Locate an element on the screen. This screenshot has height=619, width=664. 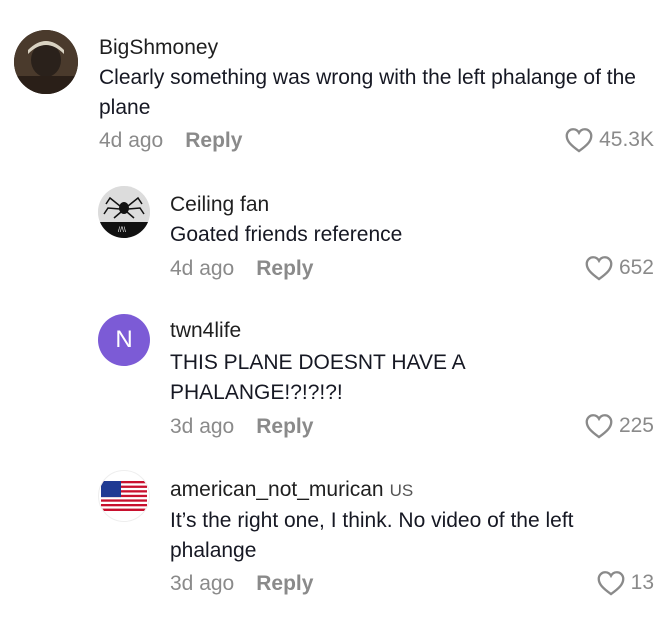
avatar: //\\ is located at coordinates (124, 212).